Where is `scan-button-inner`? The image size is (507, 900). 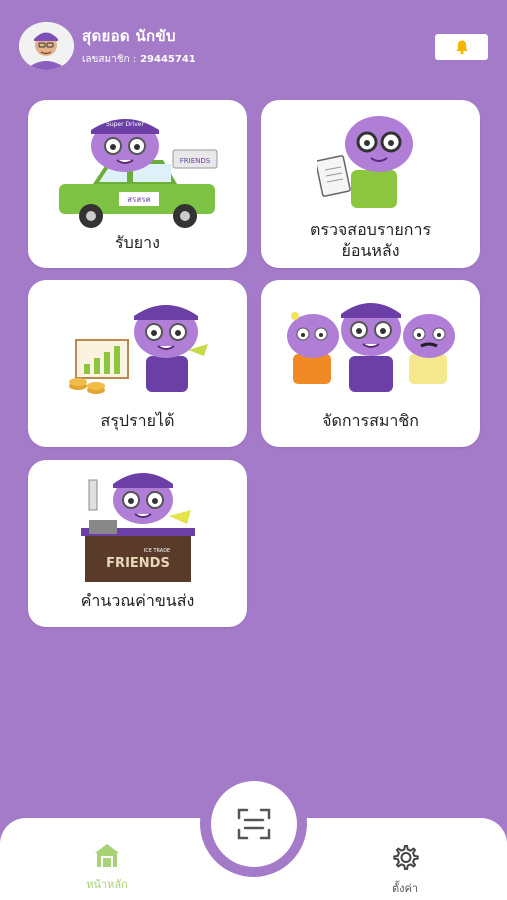 scan-button-inner is located at coordinates (253, 823).